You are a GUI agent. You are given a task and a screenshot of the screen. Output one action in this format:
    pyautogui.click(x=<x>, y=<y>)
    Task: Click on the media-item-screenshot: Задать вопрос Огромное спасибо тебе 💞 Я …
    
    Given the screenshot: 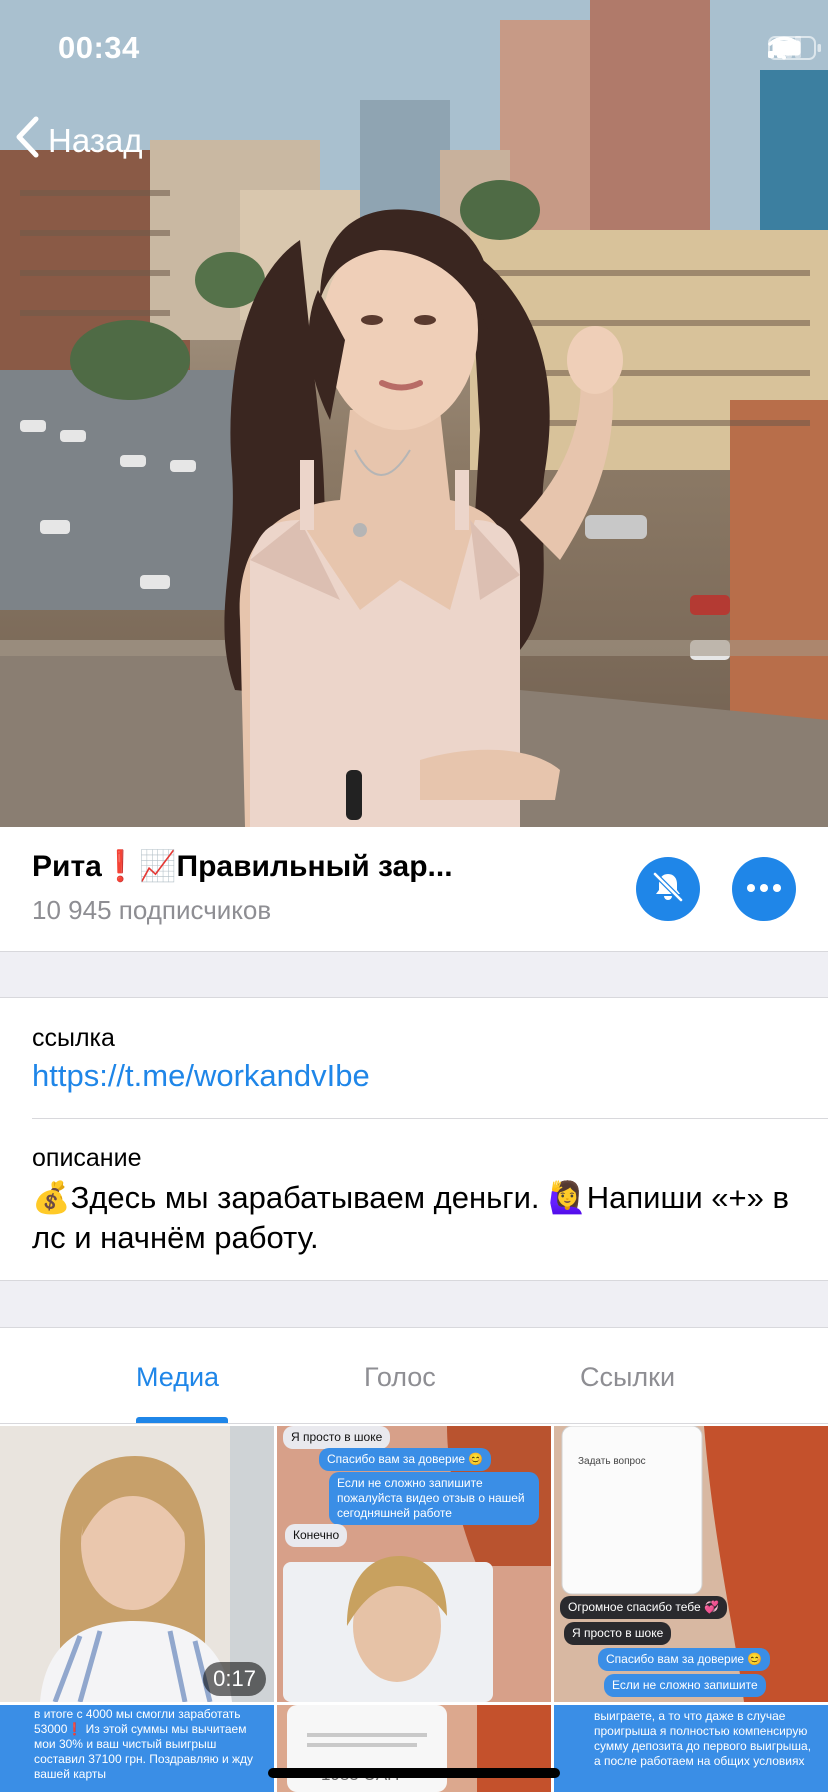 What is the action you would take?
    pyautogui.click(x=691, y=1564)
    